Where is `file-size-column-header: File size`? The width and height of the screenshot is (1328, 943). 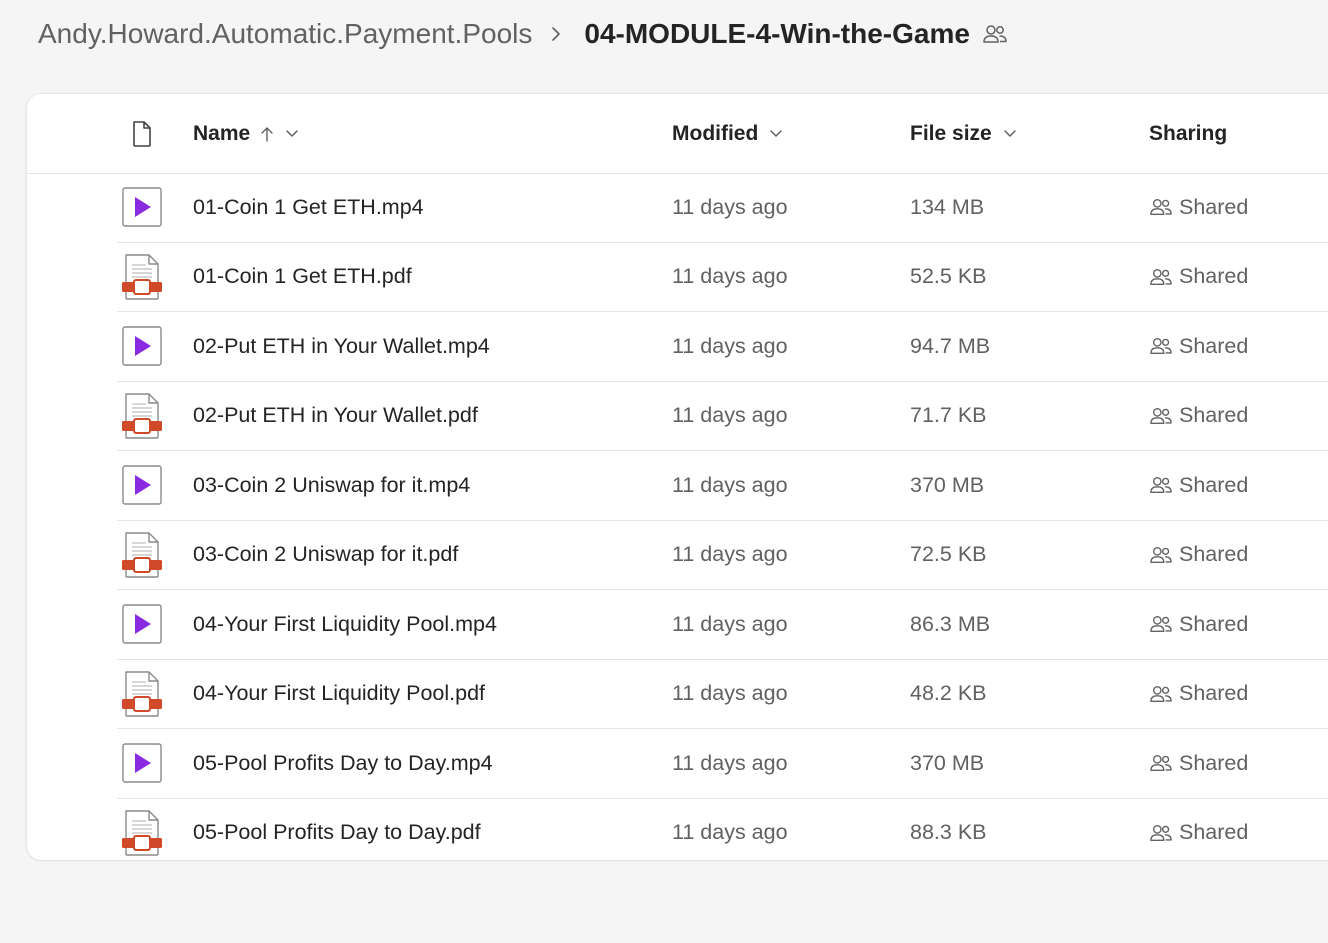 file-size-column-header: File size is located at coordinates (964, 134).